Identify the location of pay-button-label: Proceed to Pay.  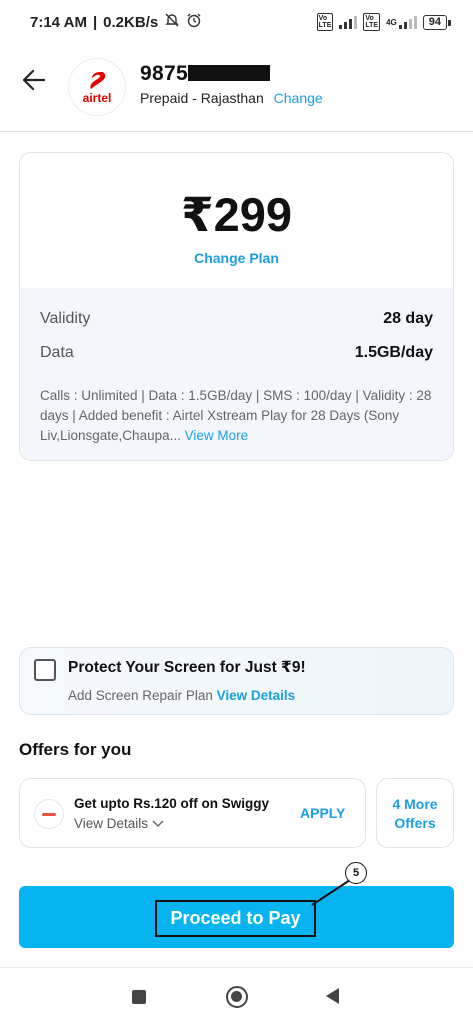
(235, 918).